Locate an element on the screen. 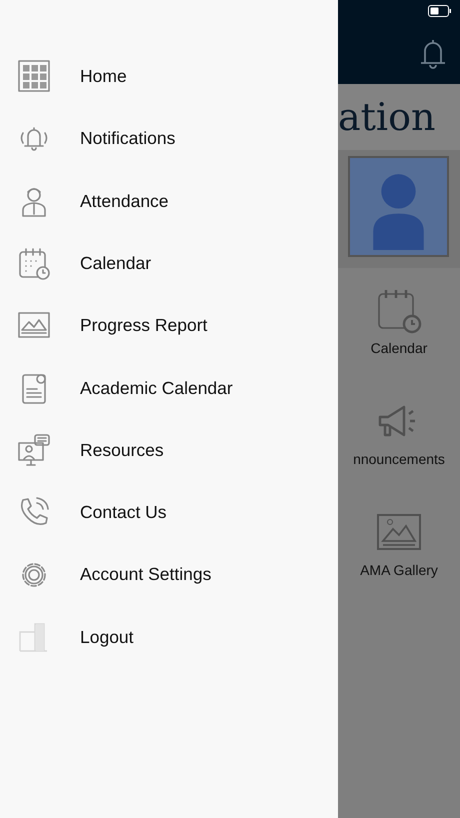  tile-label: AMA Gallery is located at coordinates (399, 570).